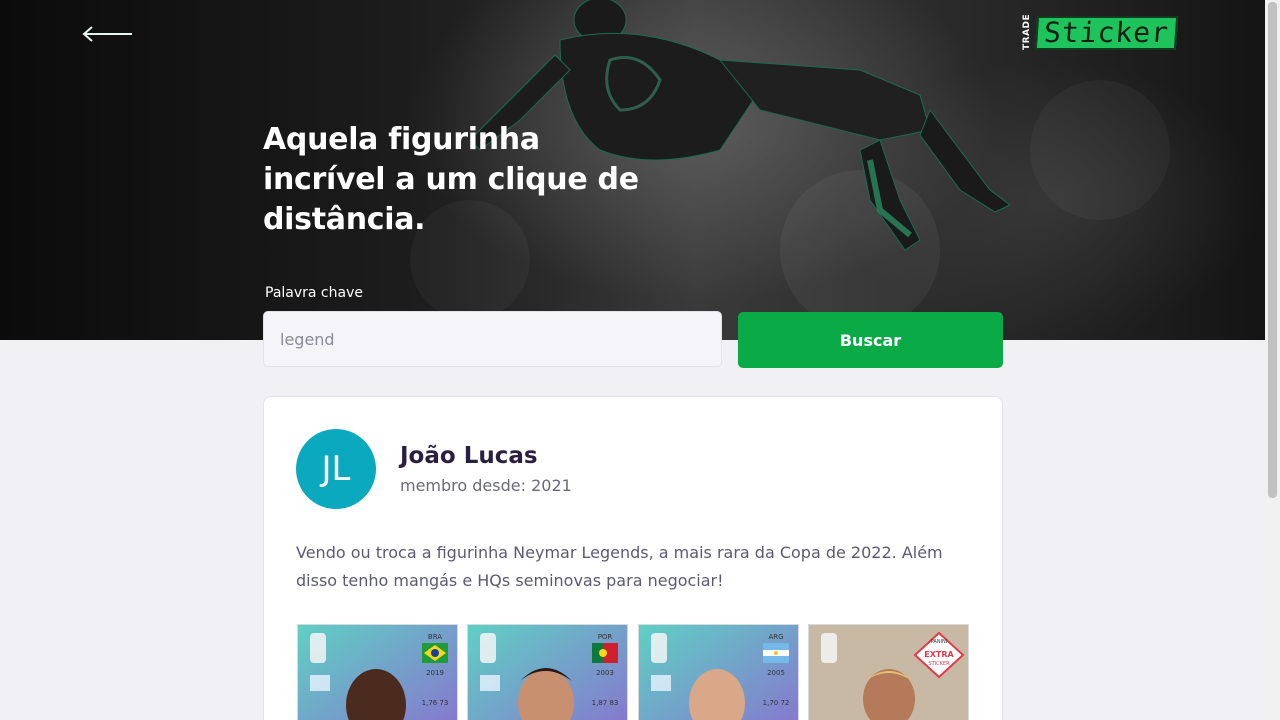 The height and width of the screenshot is (720, 1280). What do you see at coordinates (469, 456) in the screenshot?
I see `user-name: João Lucas` at bounding box center [469, 456].